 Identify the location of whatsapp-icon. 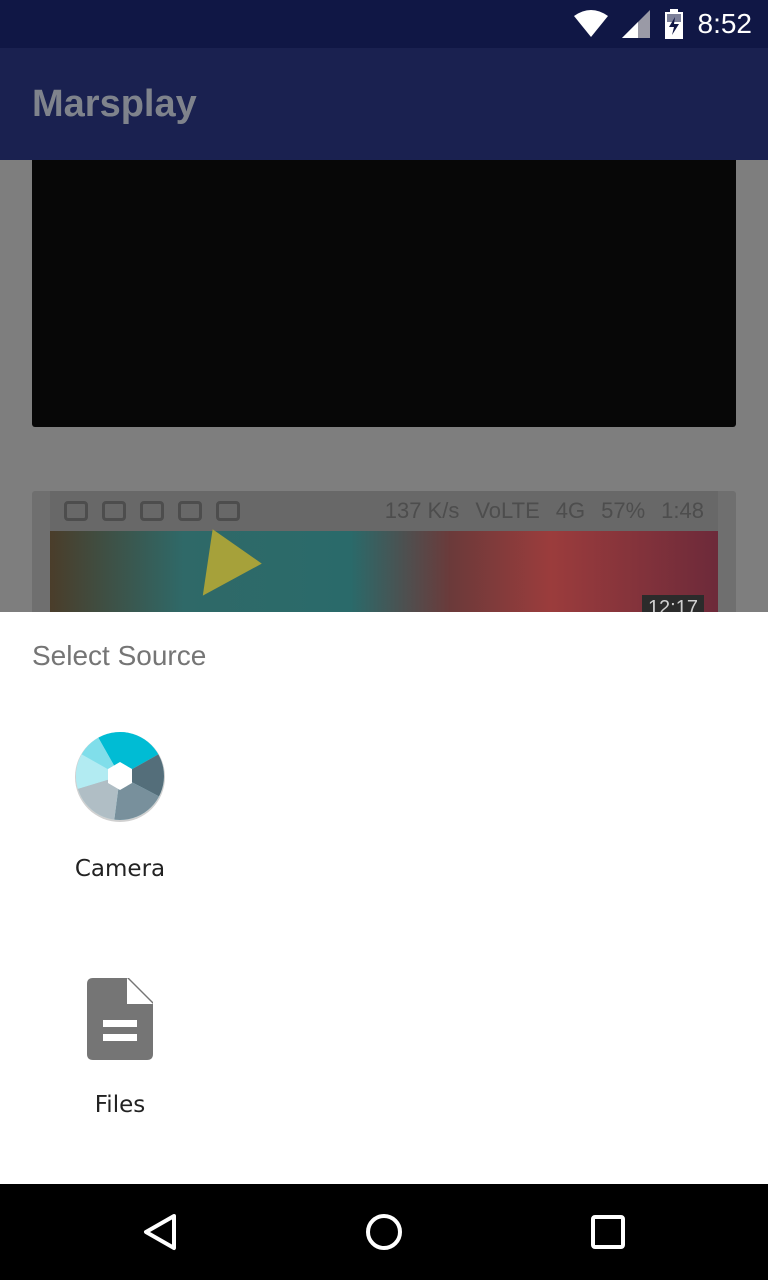
(114, 511).